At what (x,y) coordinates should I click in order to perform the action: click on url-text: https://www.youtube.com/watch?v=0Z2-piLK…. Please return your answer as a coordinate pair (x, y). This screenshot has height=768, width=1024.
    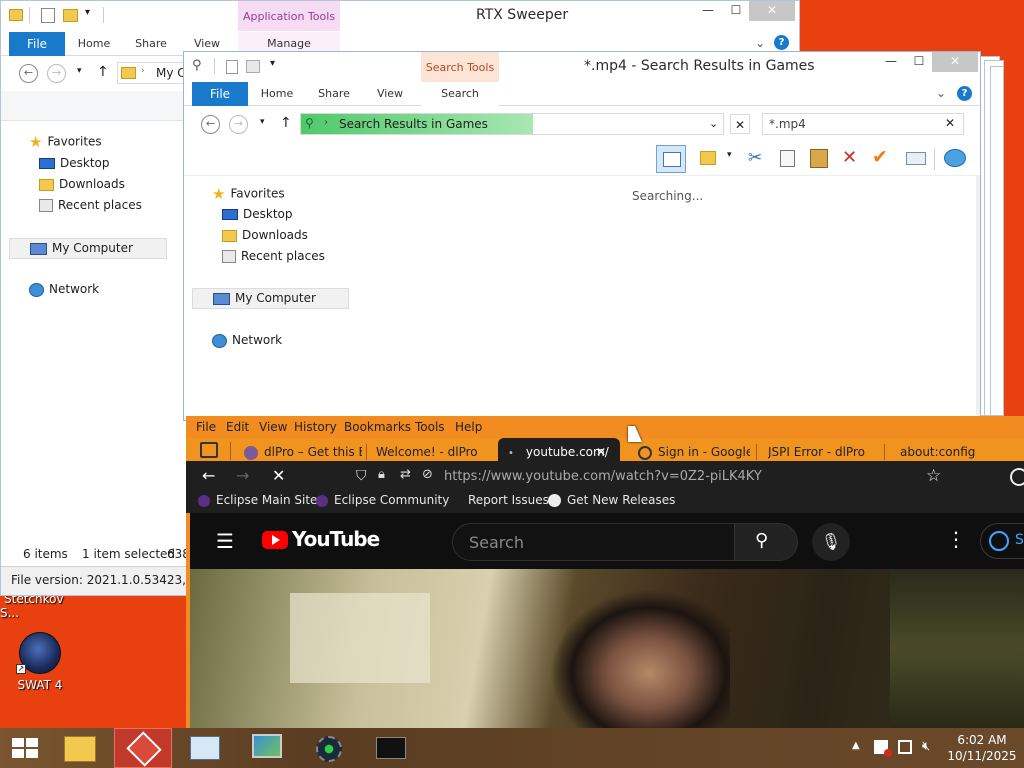
    Looking at the image, I should click on (603, 476).